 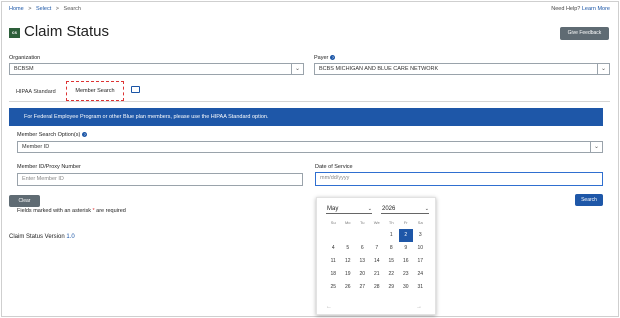 What do you see at coordinates (24, 69) in the screenshot?
I see `organization-value: BCBSM` at bounding box center [24, 69].